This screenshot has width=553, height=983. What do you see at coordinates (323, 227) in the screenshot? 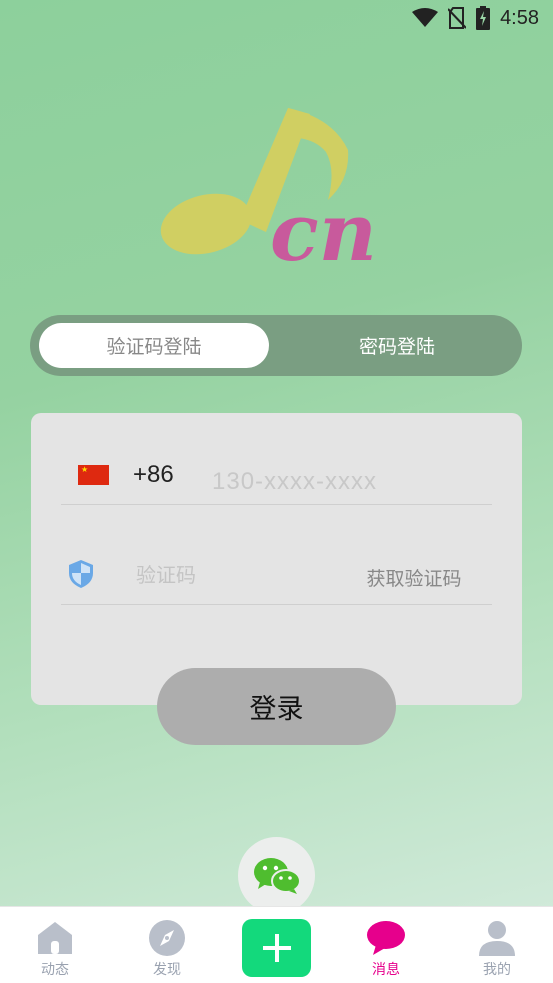
I see `logo-text: cn` at bounding box center [323, 227].